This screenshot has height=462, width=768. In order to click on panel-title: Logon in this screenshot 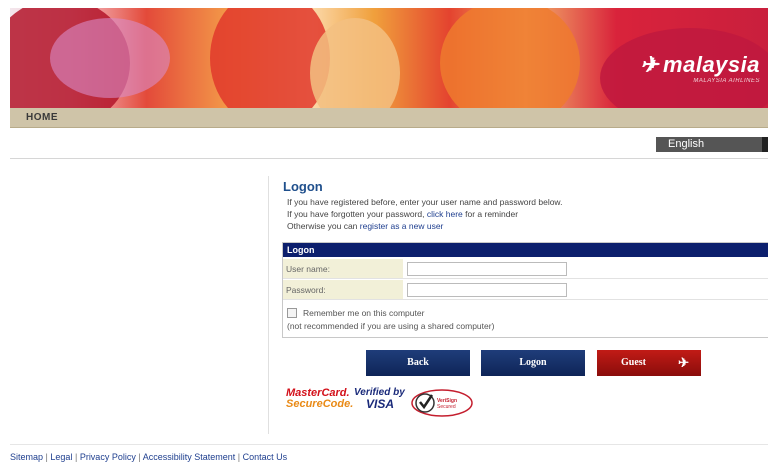, I will do `click(525, 250)`.